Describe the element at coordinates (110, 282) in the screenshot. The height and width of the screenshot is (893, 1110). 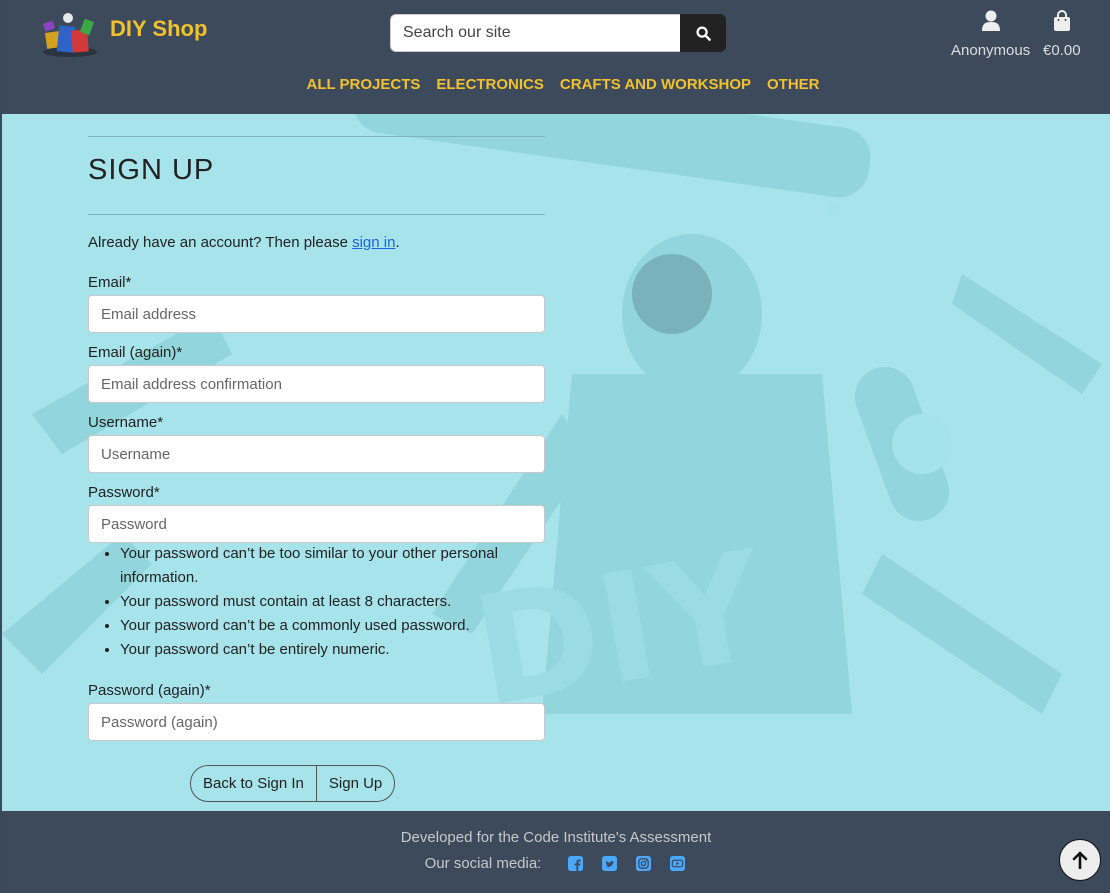
I see `email-label: Email*` at that location.